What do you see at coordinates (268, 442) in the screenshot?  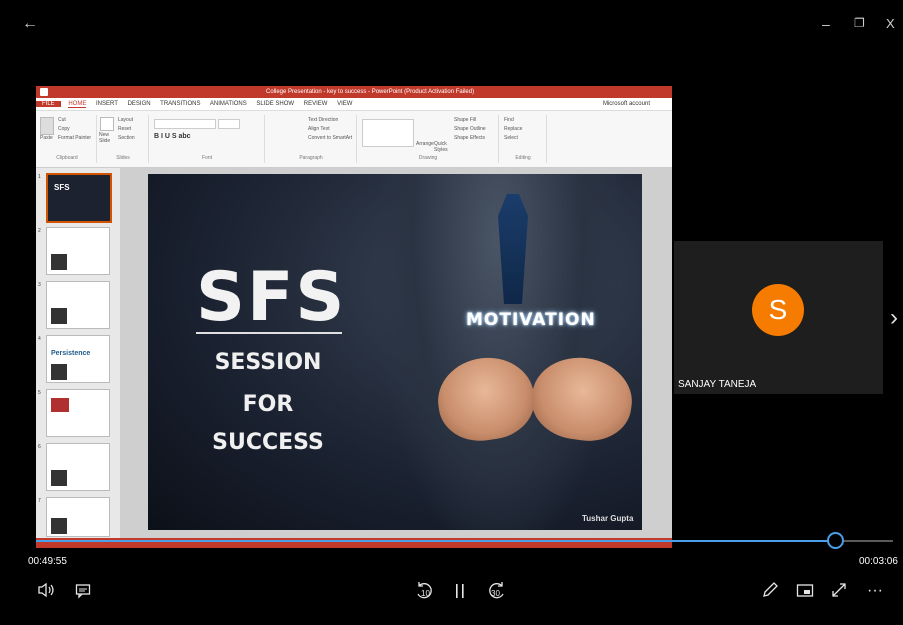 I see `slide-success-text: SUCCESS` at bounding box center [268, 442].